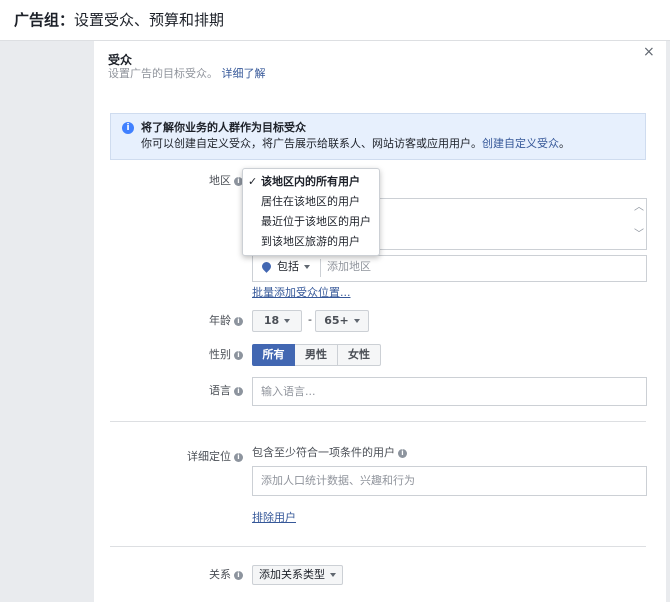 This screenshot has width=670, height=602. What do you see at coordinates (277, 321) in the screenshot?
I see `age-min-select: 18` at bounding box center [277, 321].